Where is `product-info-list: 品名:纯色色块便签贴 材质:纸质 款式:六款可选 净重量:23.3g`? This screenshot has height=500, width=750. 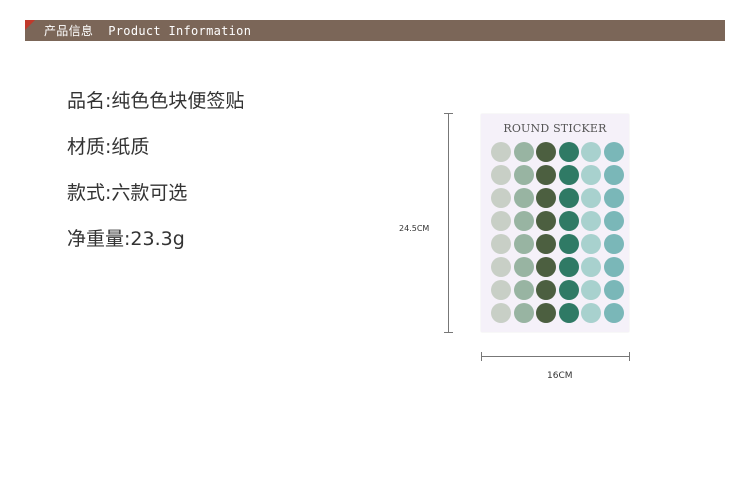
product-info-list: 品名:纯色色块便签贴 材质:纸质 款式:六款可选 净重量:23.3g is located at coordinates (155, 180).